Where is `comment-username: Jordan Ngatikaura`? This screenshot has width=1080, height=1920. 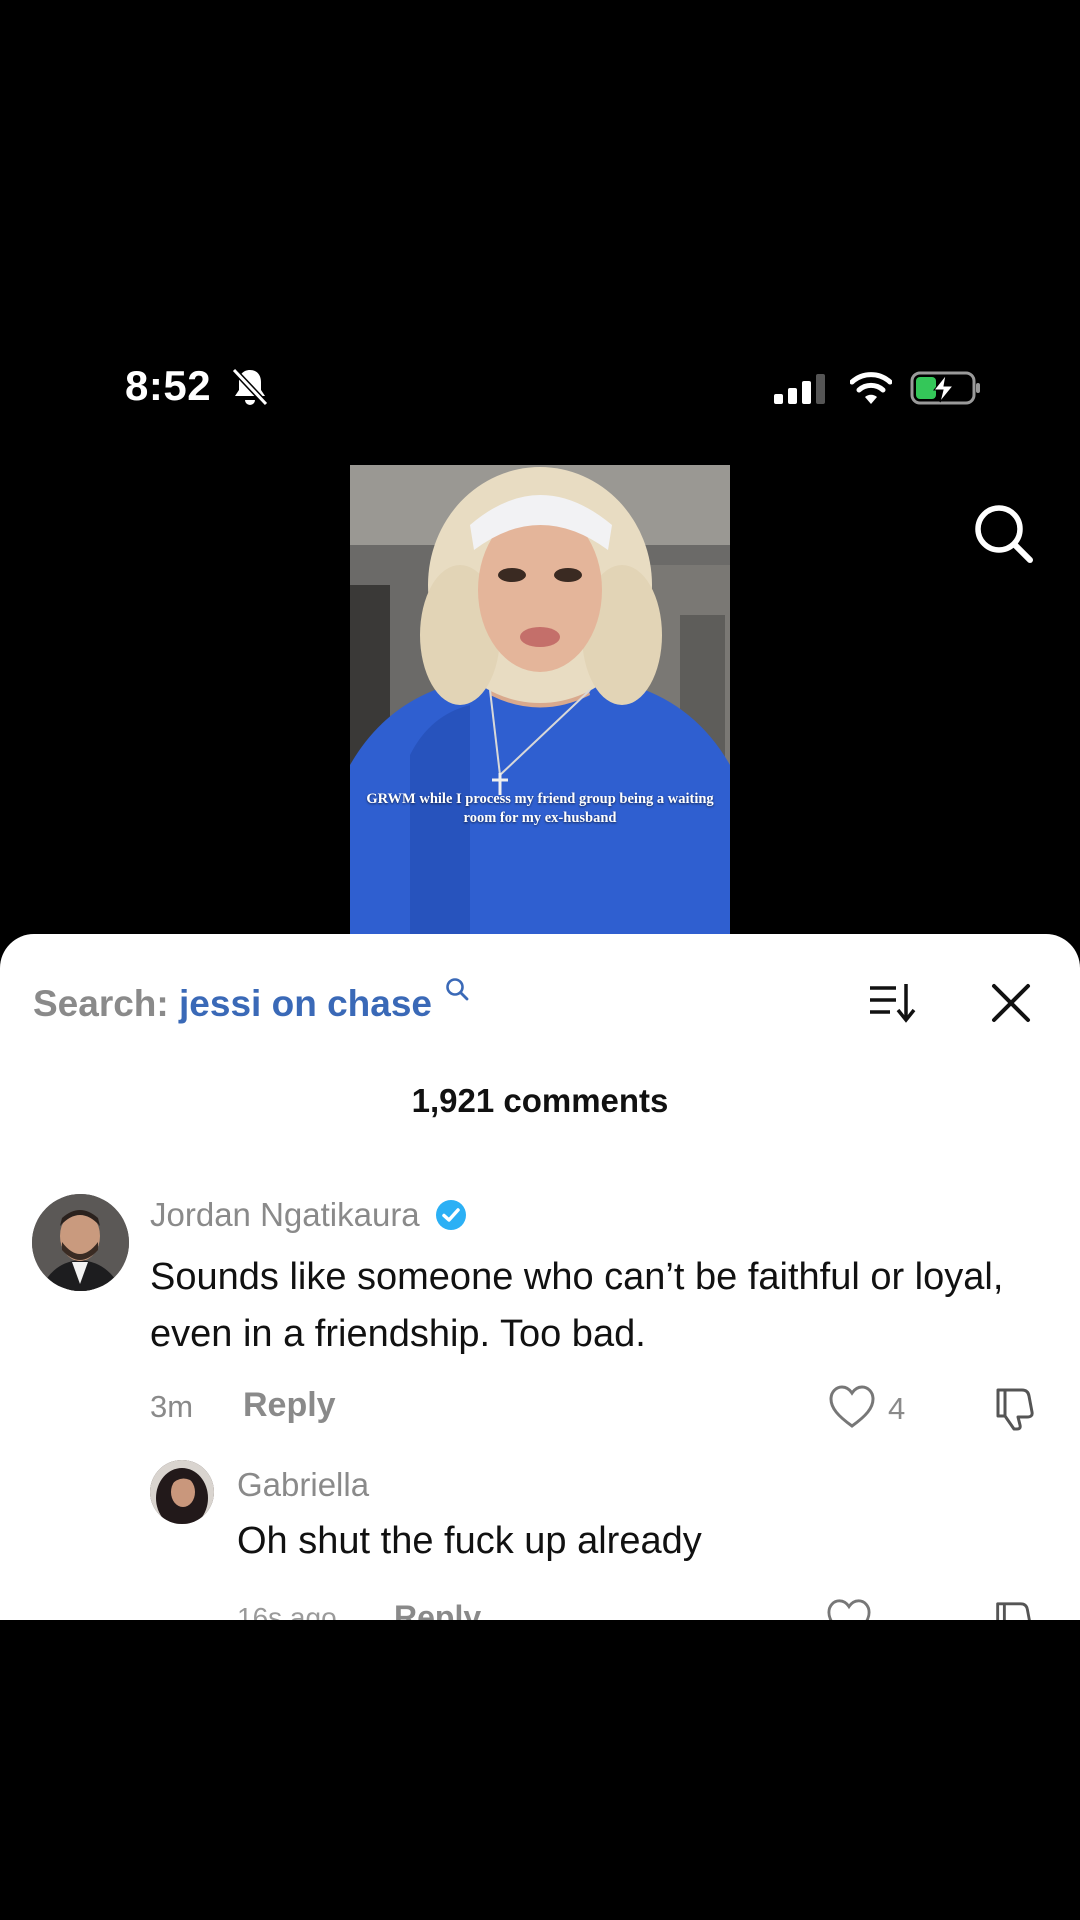 comment-username: Jordan Ngatikaura is located at coordinates (308, 1215).